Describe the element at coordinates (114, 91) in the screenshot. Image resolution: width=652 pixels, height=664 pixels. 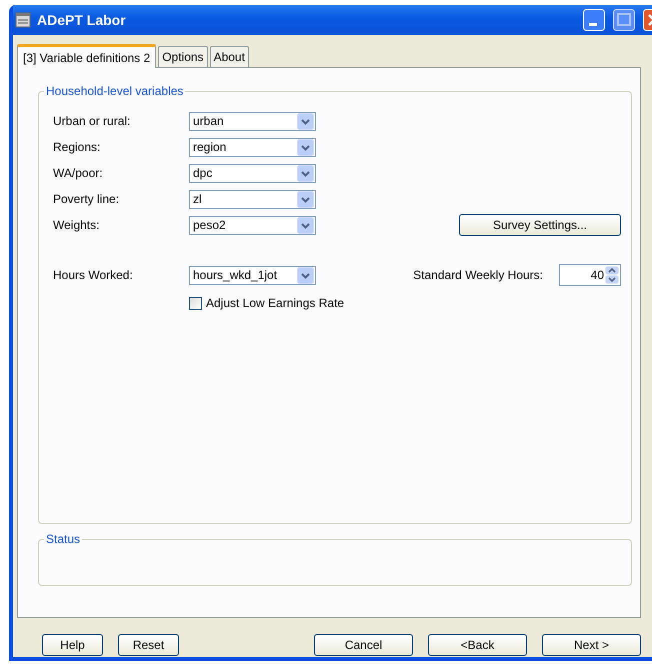
I see `group-title: Household-level variables` at that location.